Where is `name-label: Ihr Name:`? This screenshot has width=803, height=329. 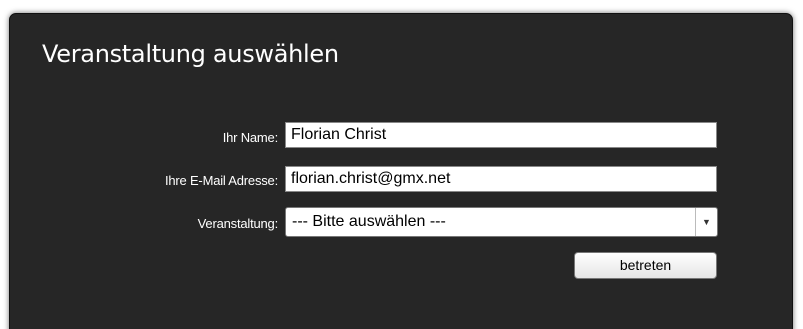
name-label: Ihr Name: is located at coordinates (250, 137).